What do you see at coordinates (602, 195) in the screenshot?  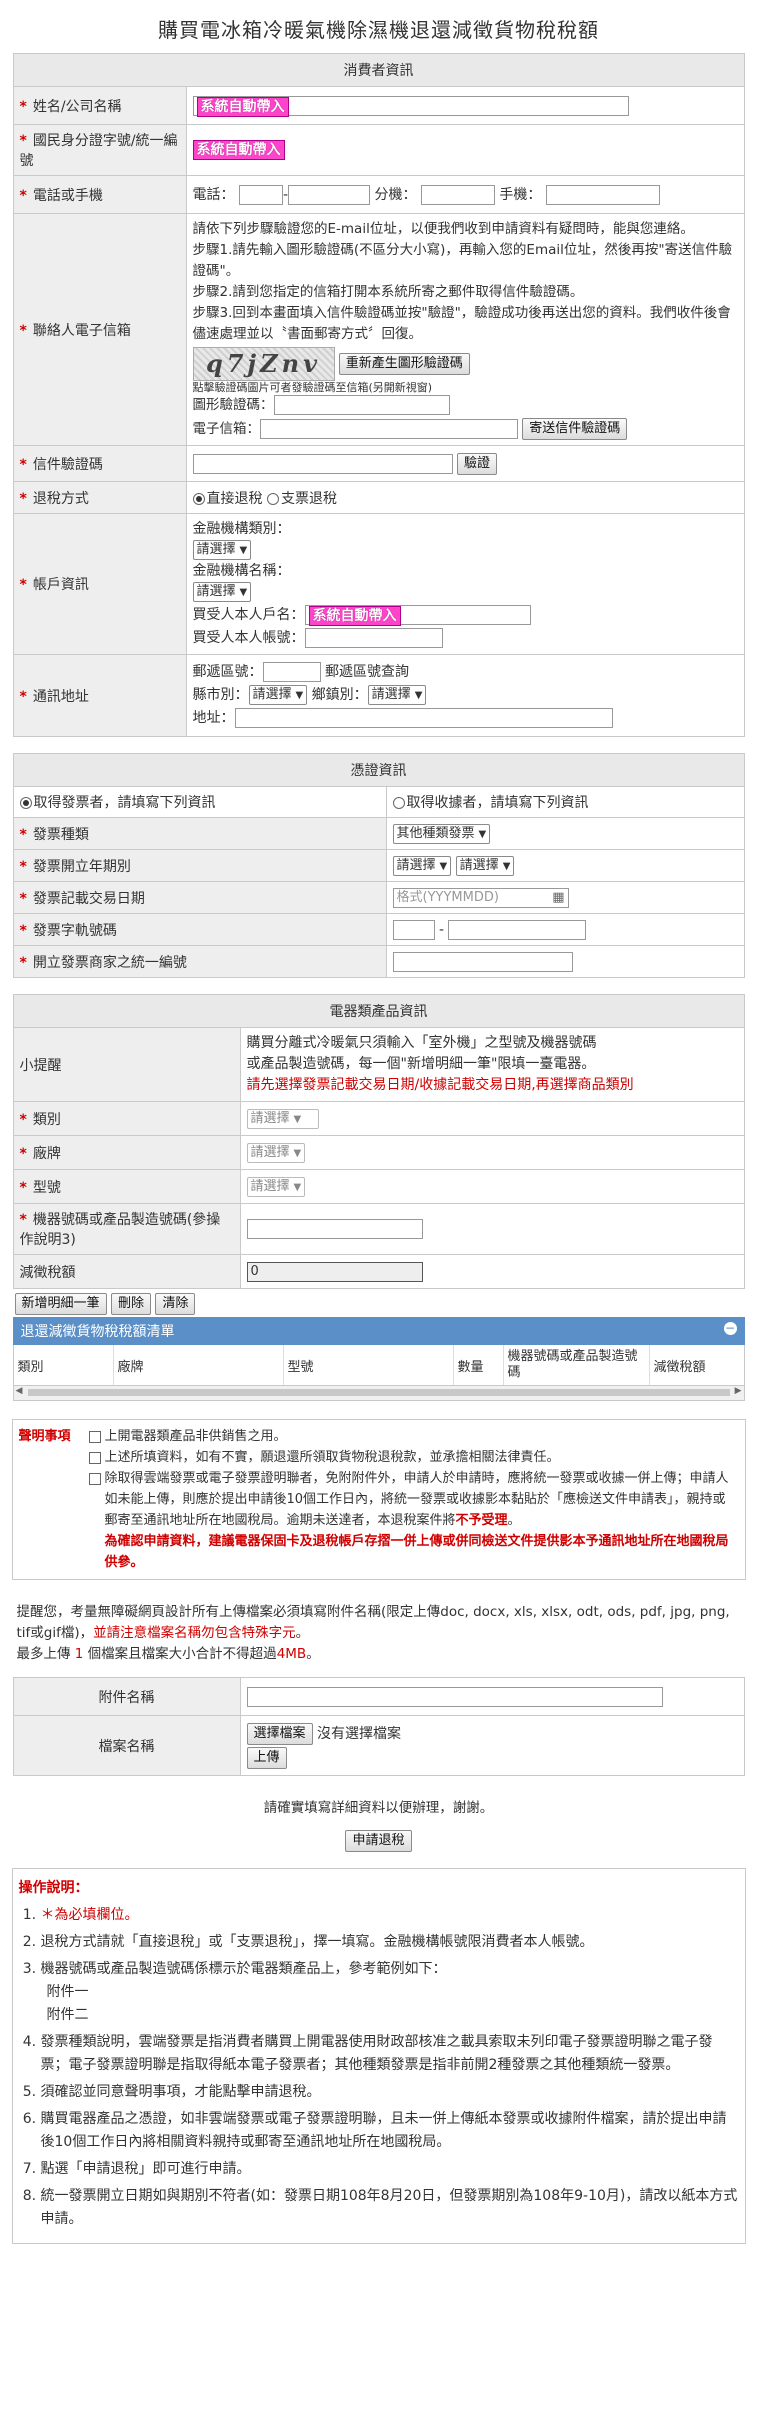 I see `mobile-input` at bounding box center [602, 195].